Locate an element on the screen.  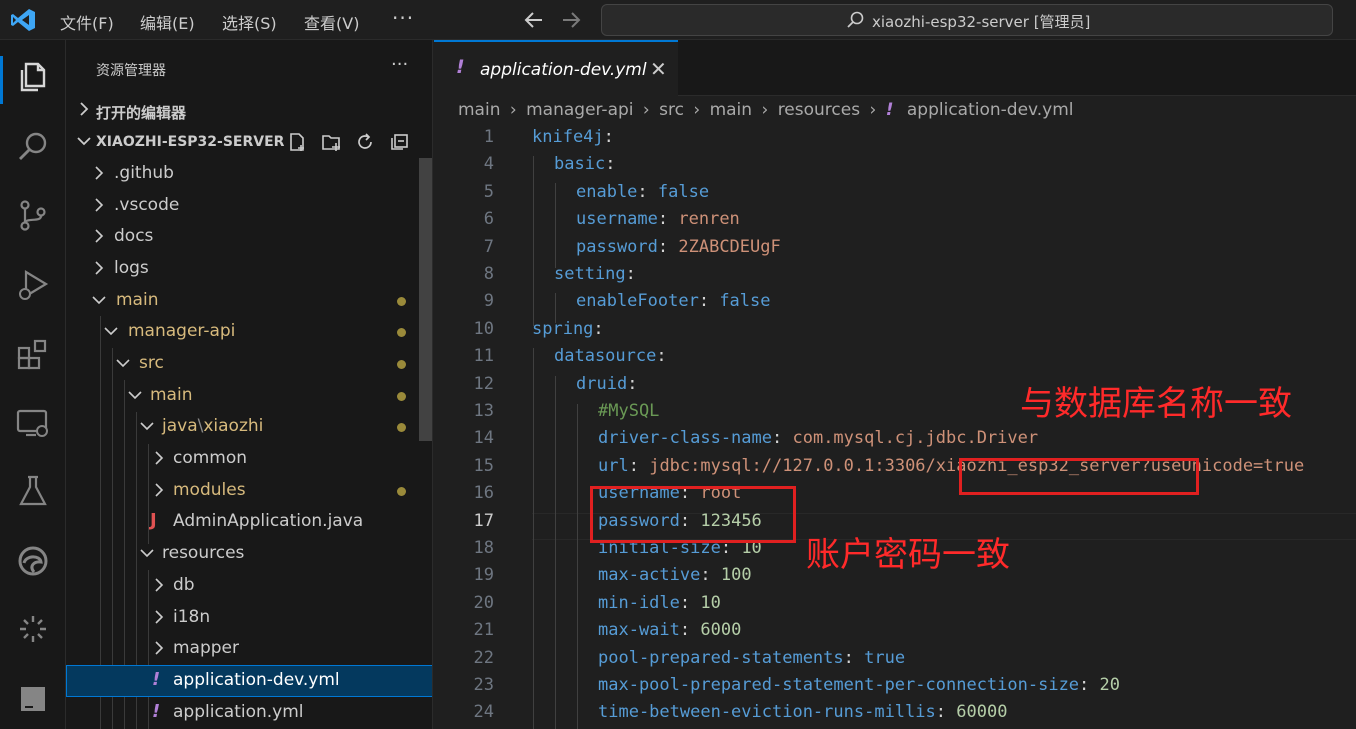
code-line: basic: is located at coordinates (584, 164).